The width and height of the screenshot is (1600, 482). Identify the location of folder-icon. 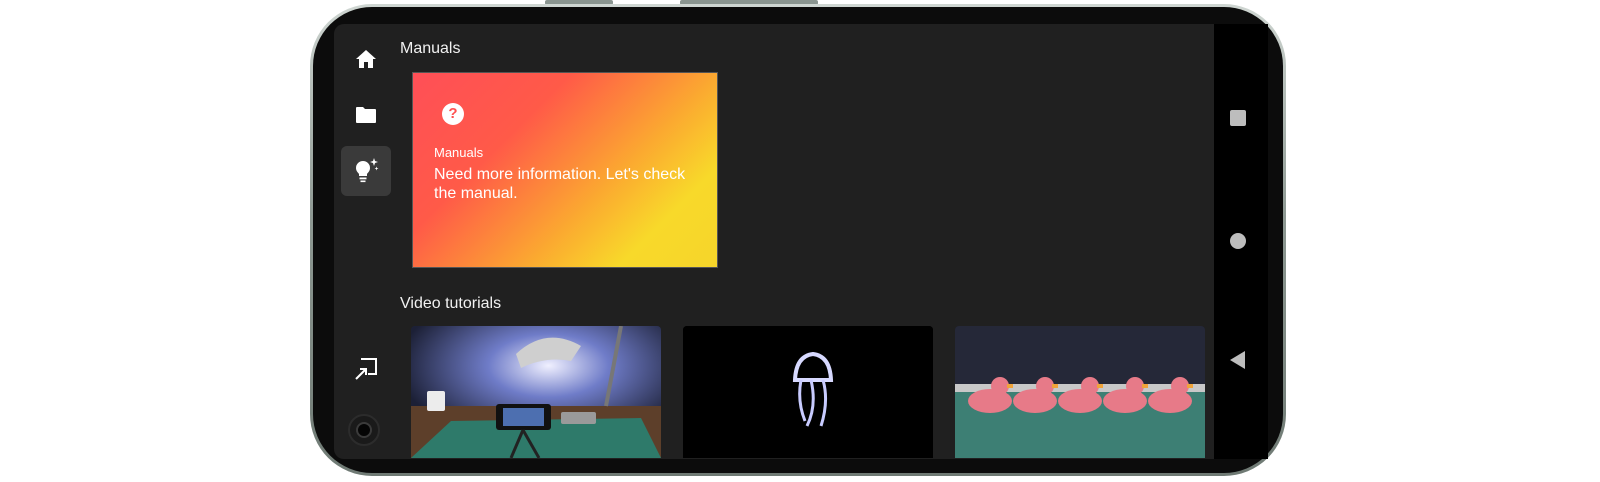
(366, 115).